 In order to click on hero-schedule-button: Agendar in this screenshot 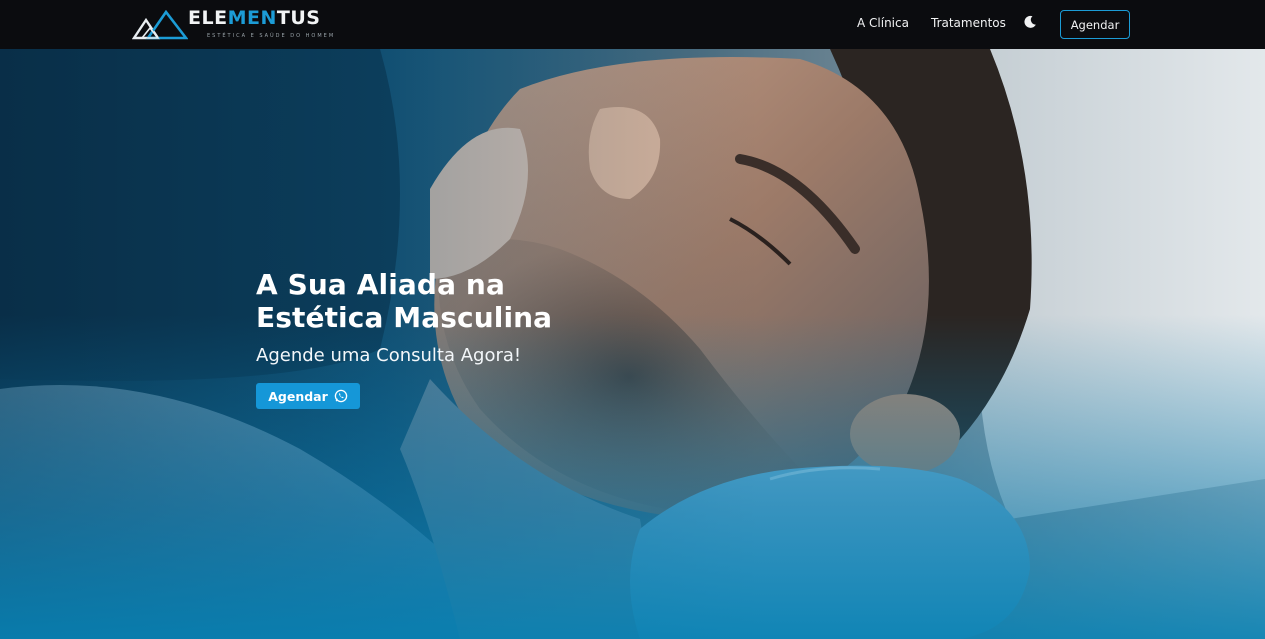, I will do `click(308, 396)`.